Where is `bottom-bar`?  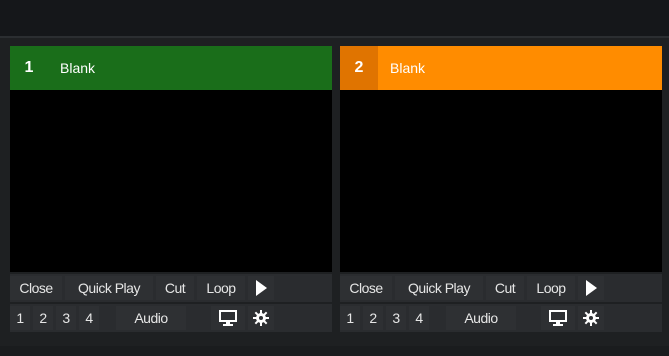 bottom-bar is located at coordinates (334, 351).